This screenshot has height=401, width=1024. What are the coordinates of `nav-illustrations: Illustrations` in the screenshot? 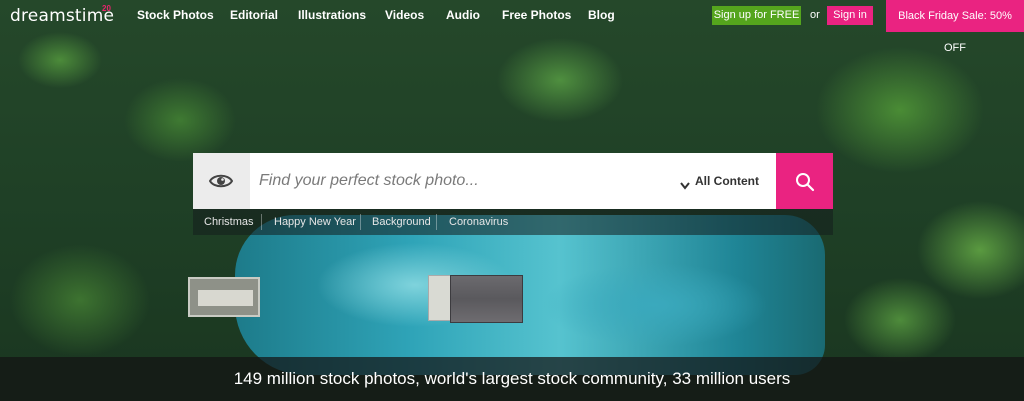 It's located at (332, 15).